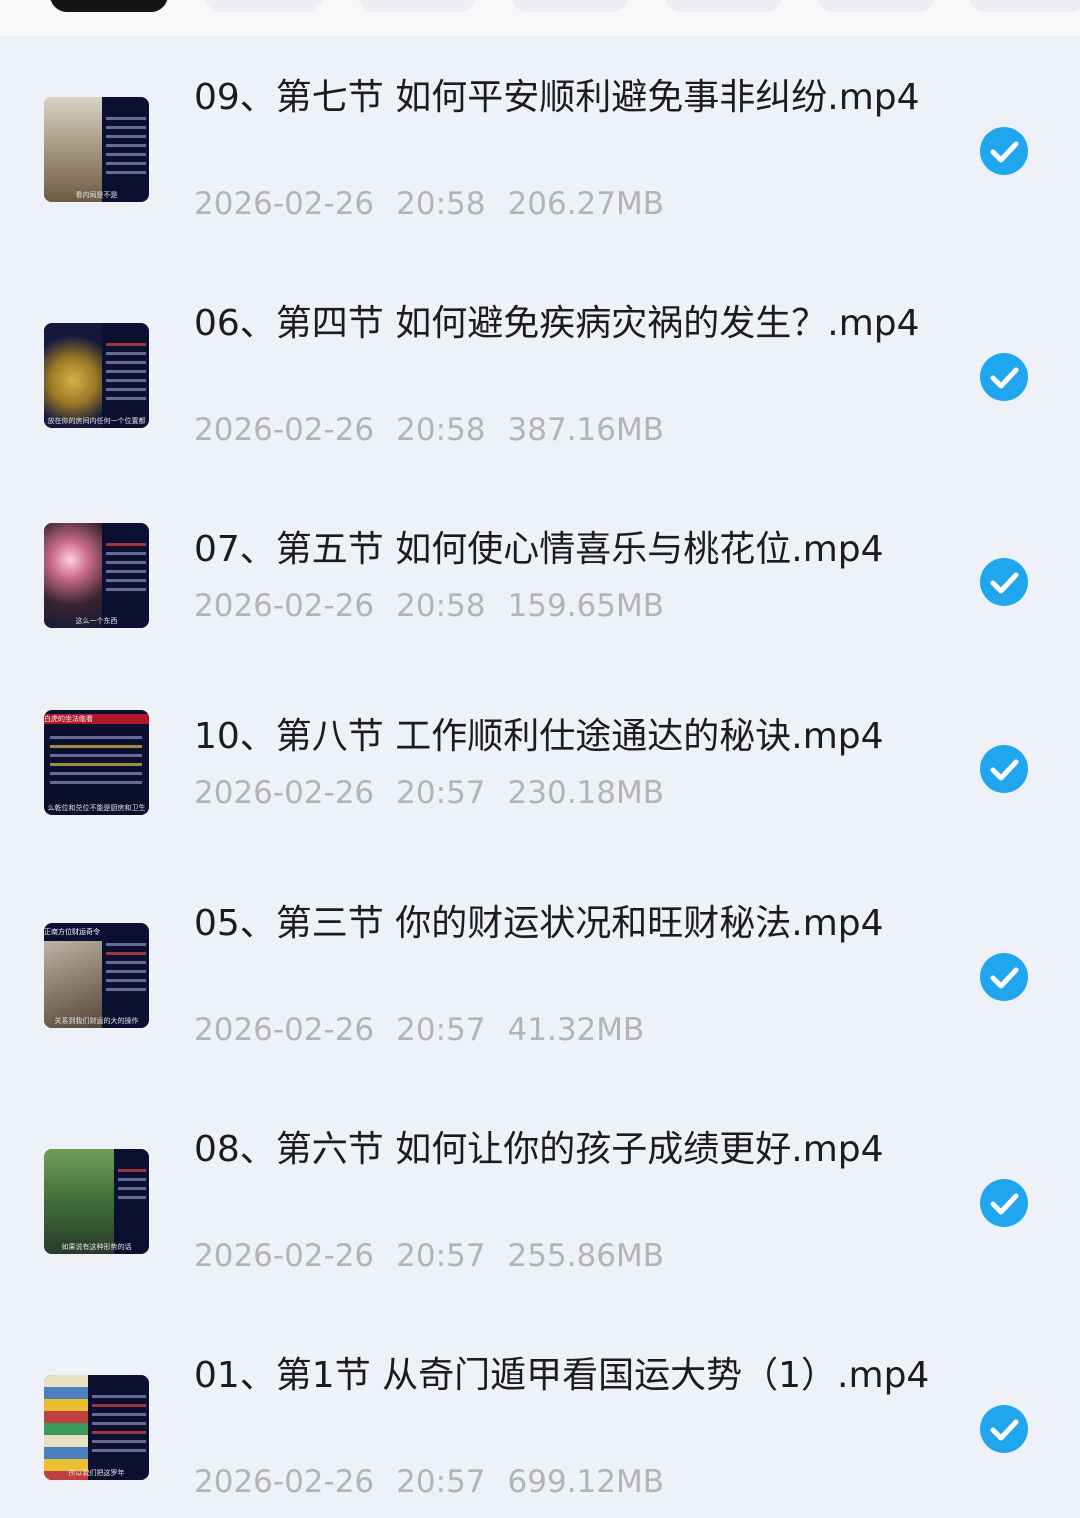 This screenshot has width=1080, height=1518. Describe the element at coordinates (96, 975) in the screenshot. I see `video-thumbnail: 正南方位财运奇令 关系到我们财运的大的操作` at that location.